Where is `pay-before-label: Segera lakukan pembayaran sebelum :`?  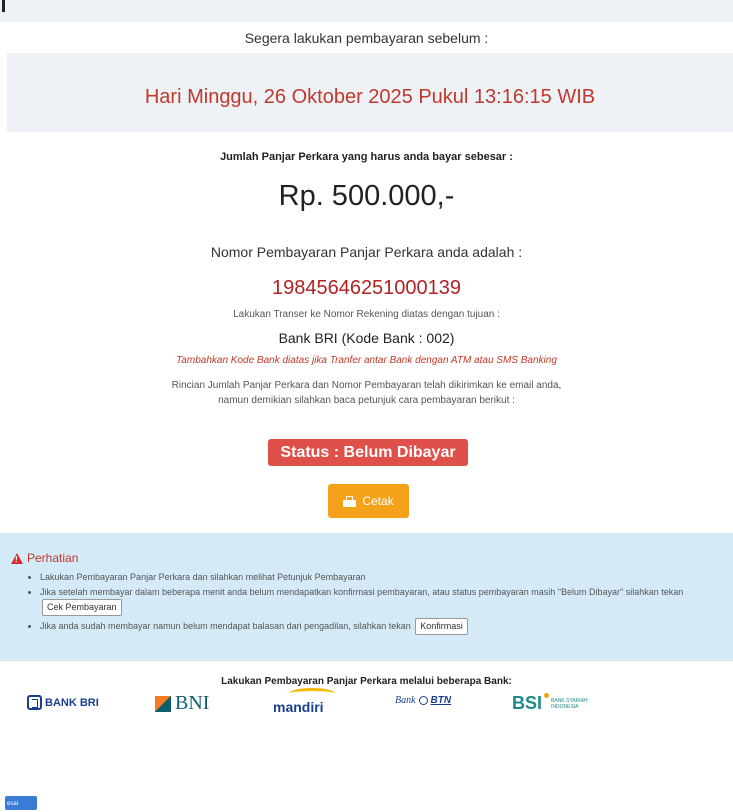 pay-before-label: Segera lakukan pembayaran sebelum : is located at coordinates (366, 37).